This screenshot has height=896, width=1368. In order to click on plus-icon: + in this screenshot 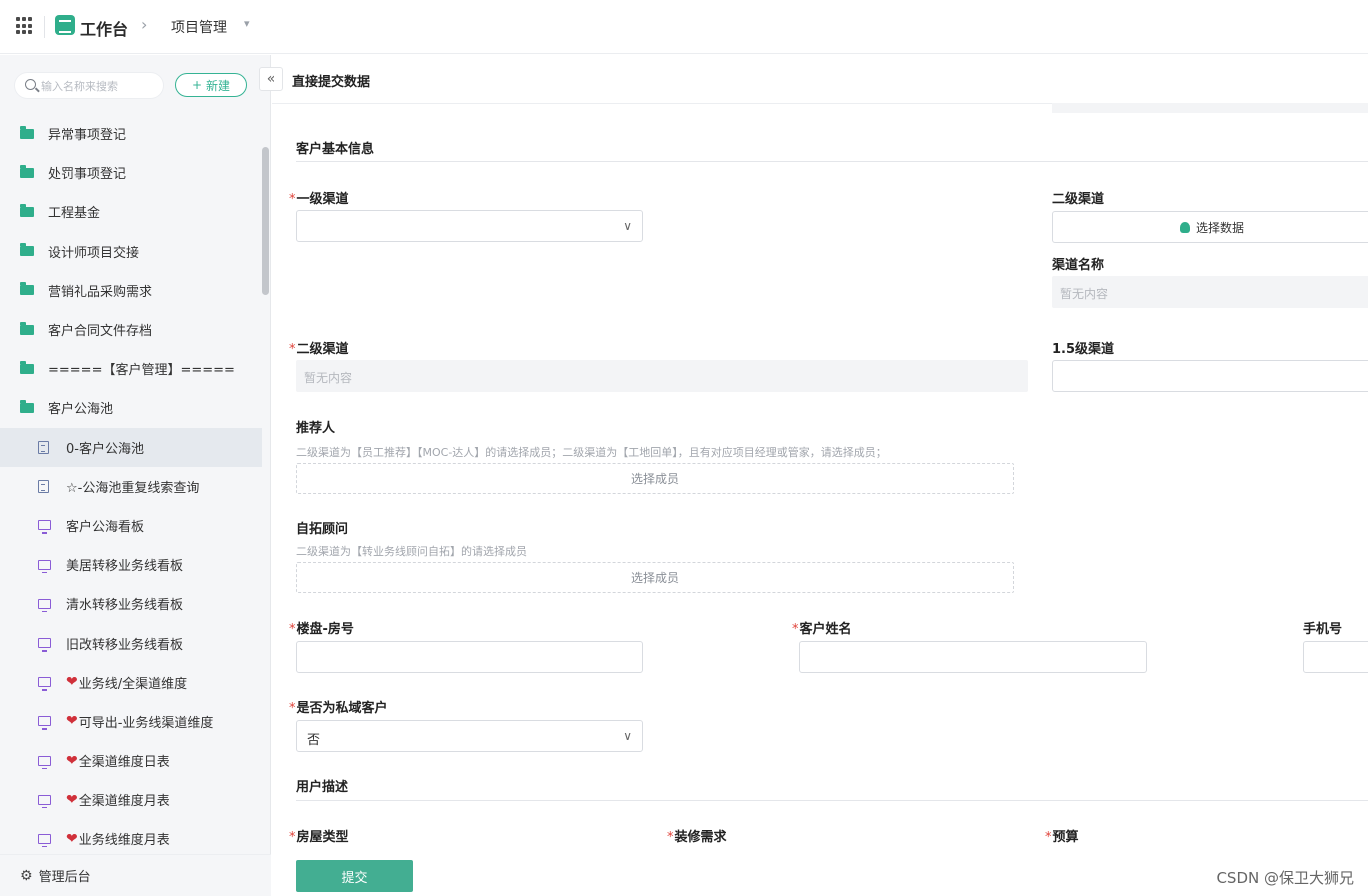, I will do `click(197, 85)`.